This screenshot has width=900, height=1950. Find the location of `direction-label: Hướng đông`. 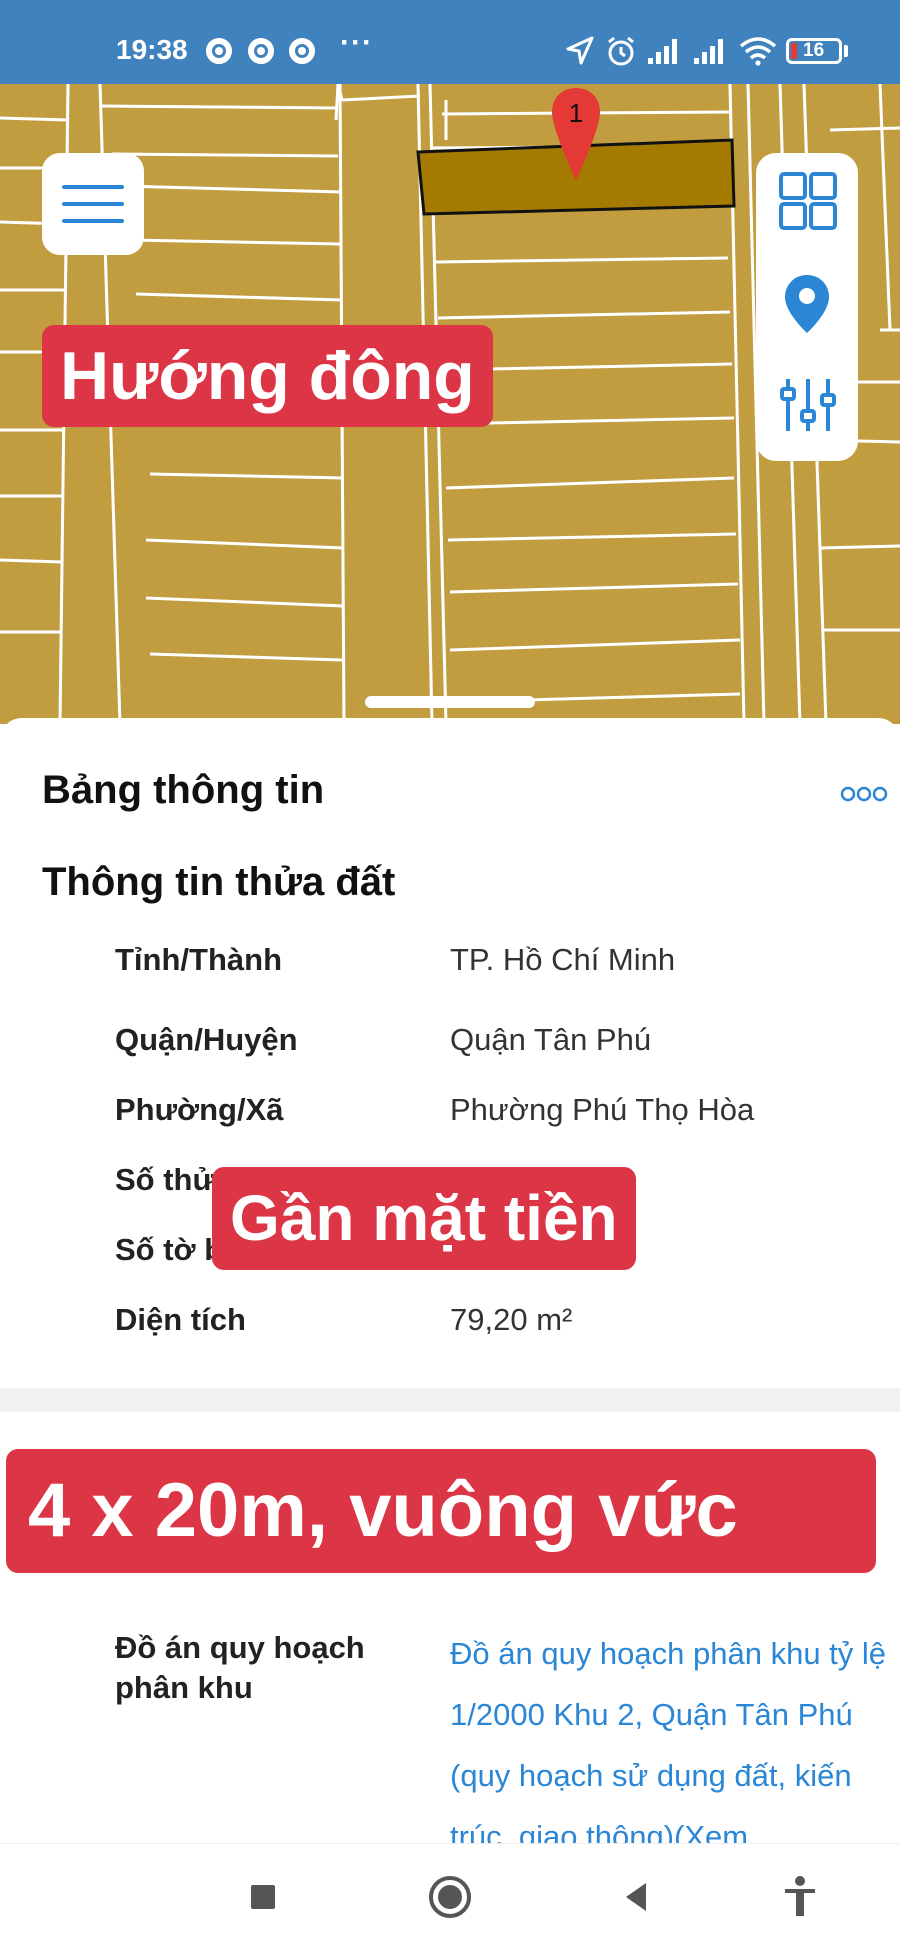

direction-label: Hướng đông is located at coordinates (267, 376).